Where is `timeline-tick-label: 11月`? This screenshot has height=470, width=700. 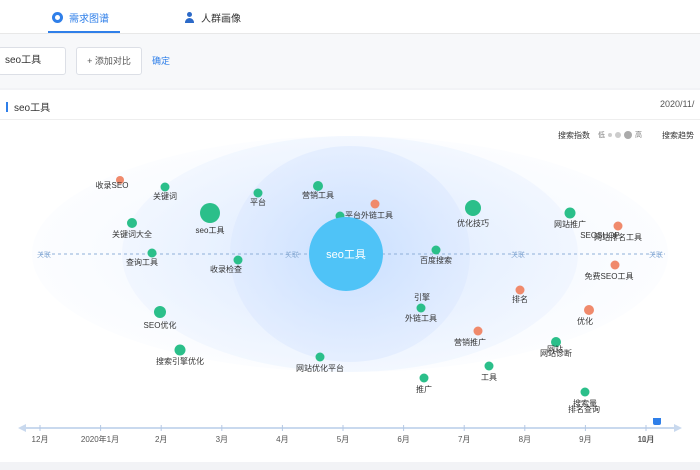
timeline-tick-label: 11月 is located at coordinates (646, 439).